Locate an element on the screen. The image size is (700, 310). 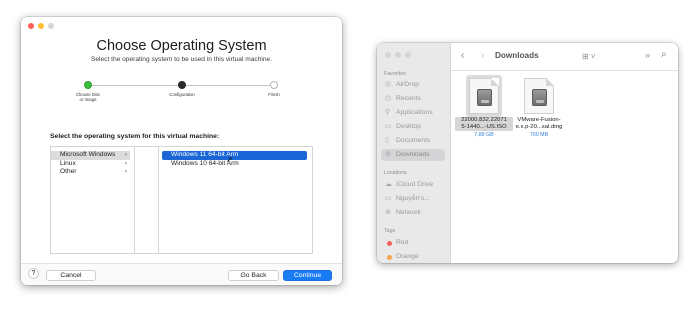
sidebar-item-network: ⊛ Network is located at coordinates (413, 213).